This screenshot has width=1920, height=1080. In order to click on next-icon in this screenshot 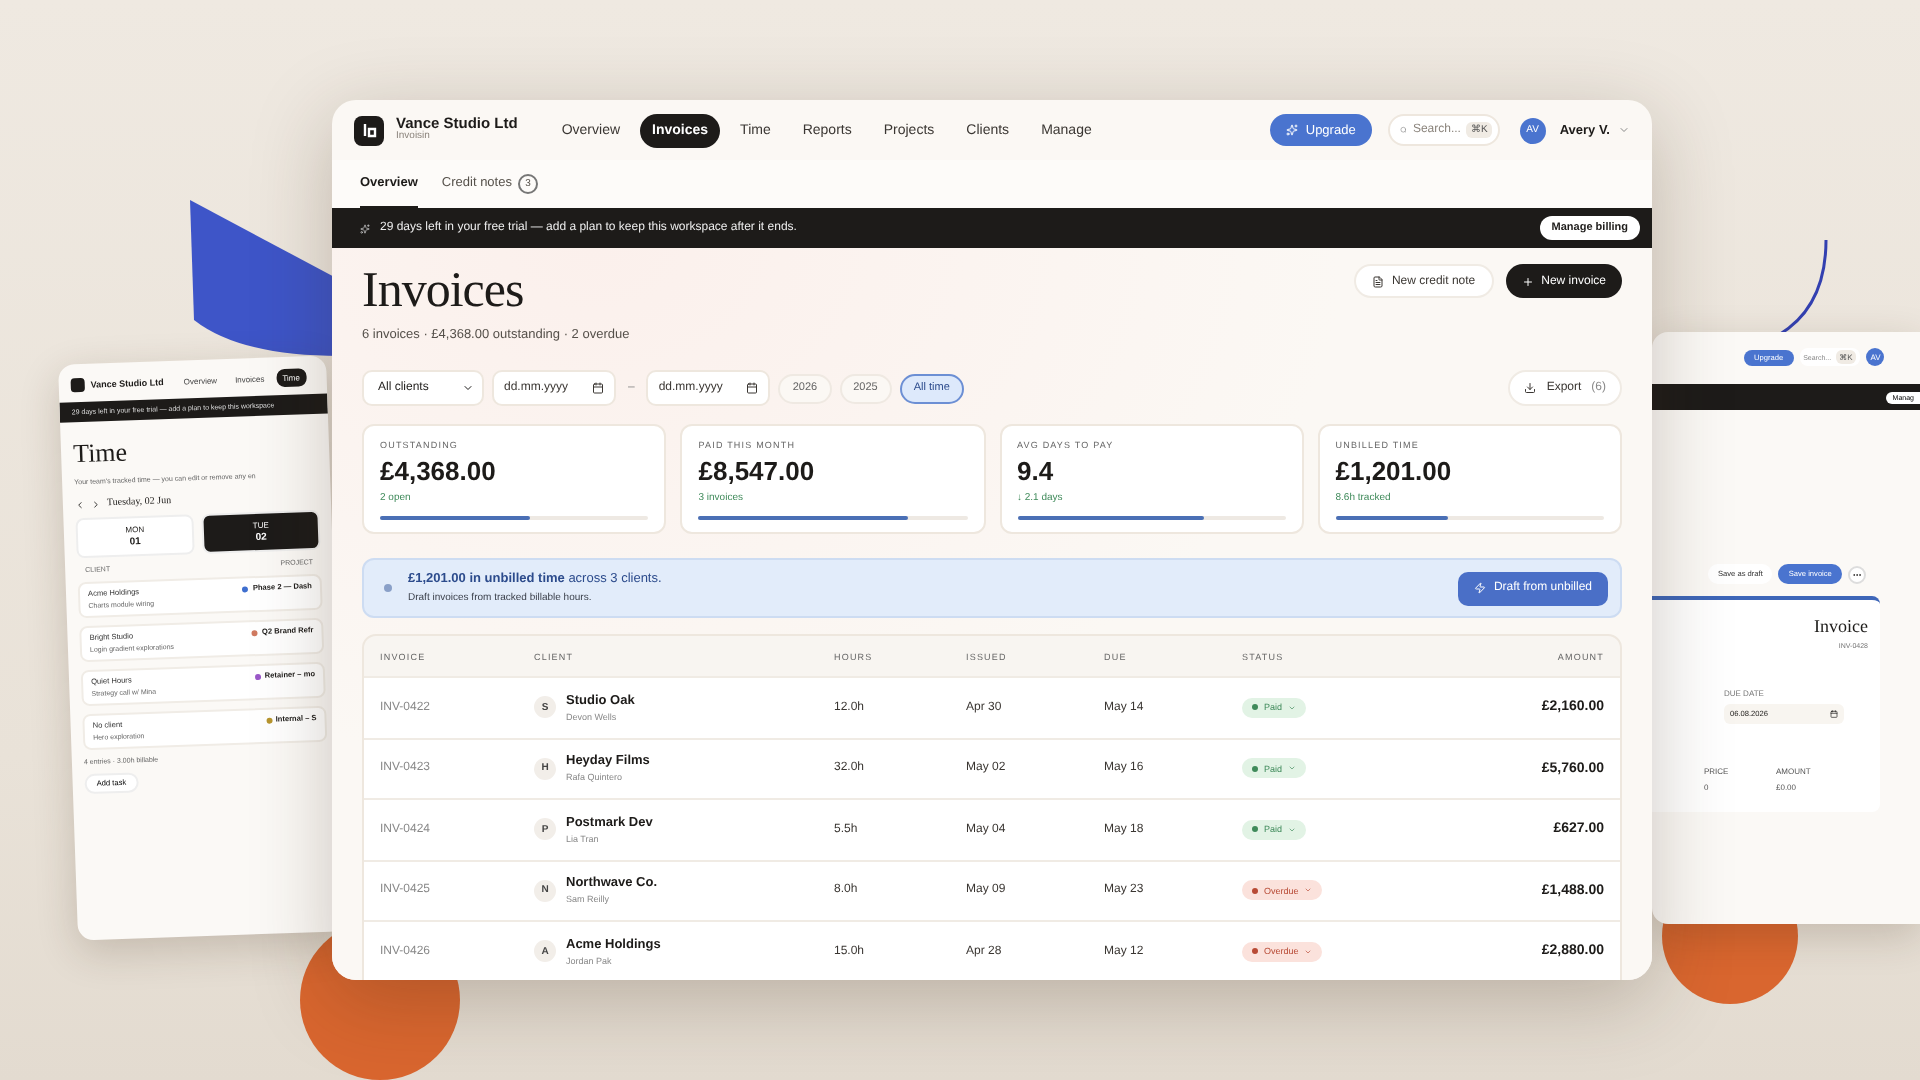, I will do `click(96, 504)`.